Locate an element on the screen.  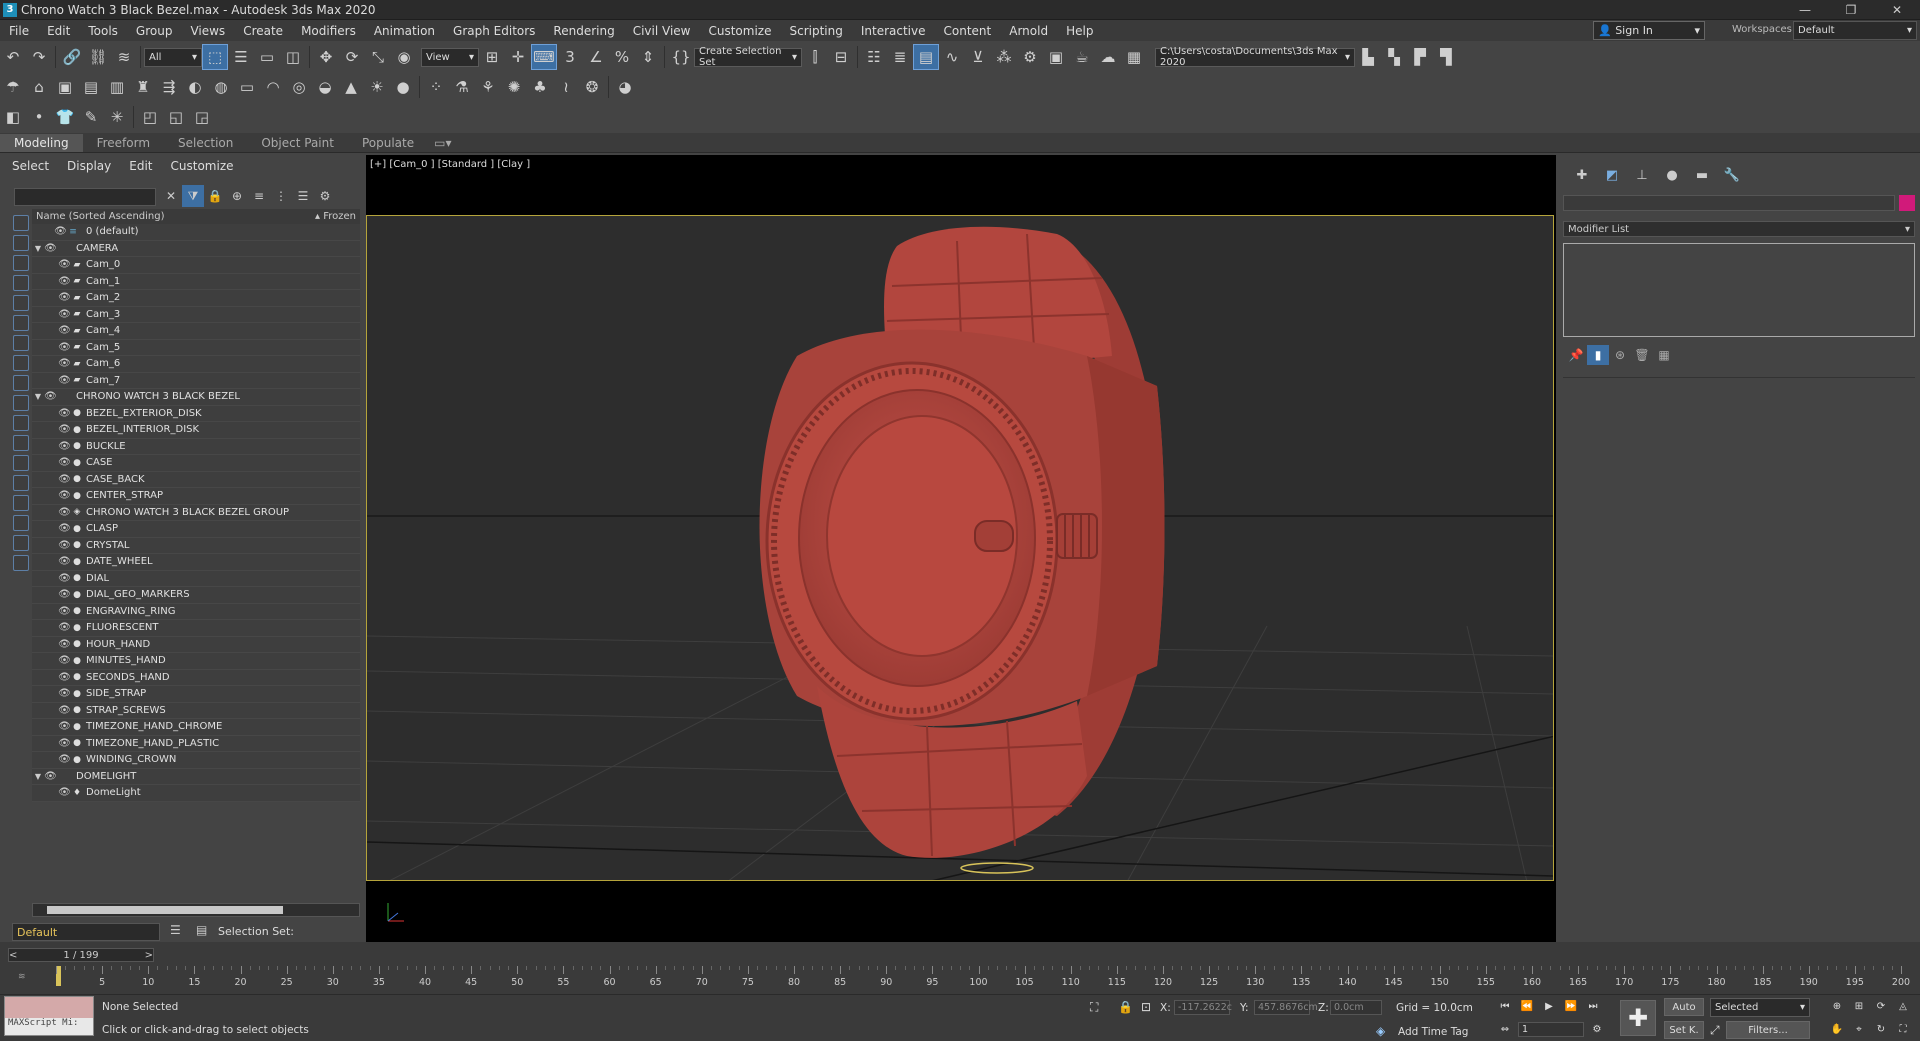
menu-civil-view: Civil View is located at coordinates (662, 31).